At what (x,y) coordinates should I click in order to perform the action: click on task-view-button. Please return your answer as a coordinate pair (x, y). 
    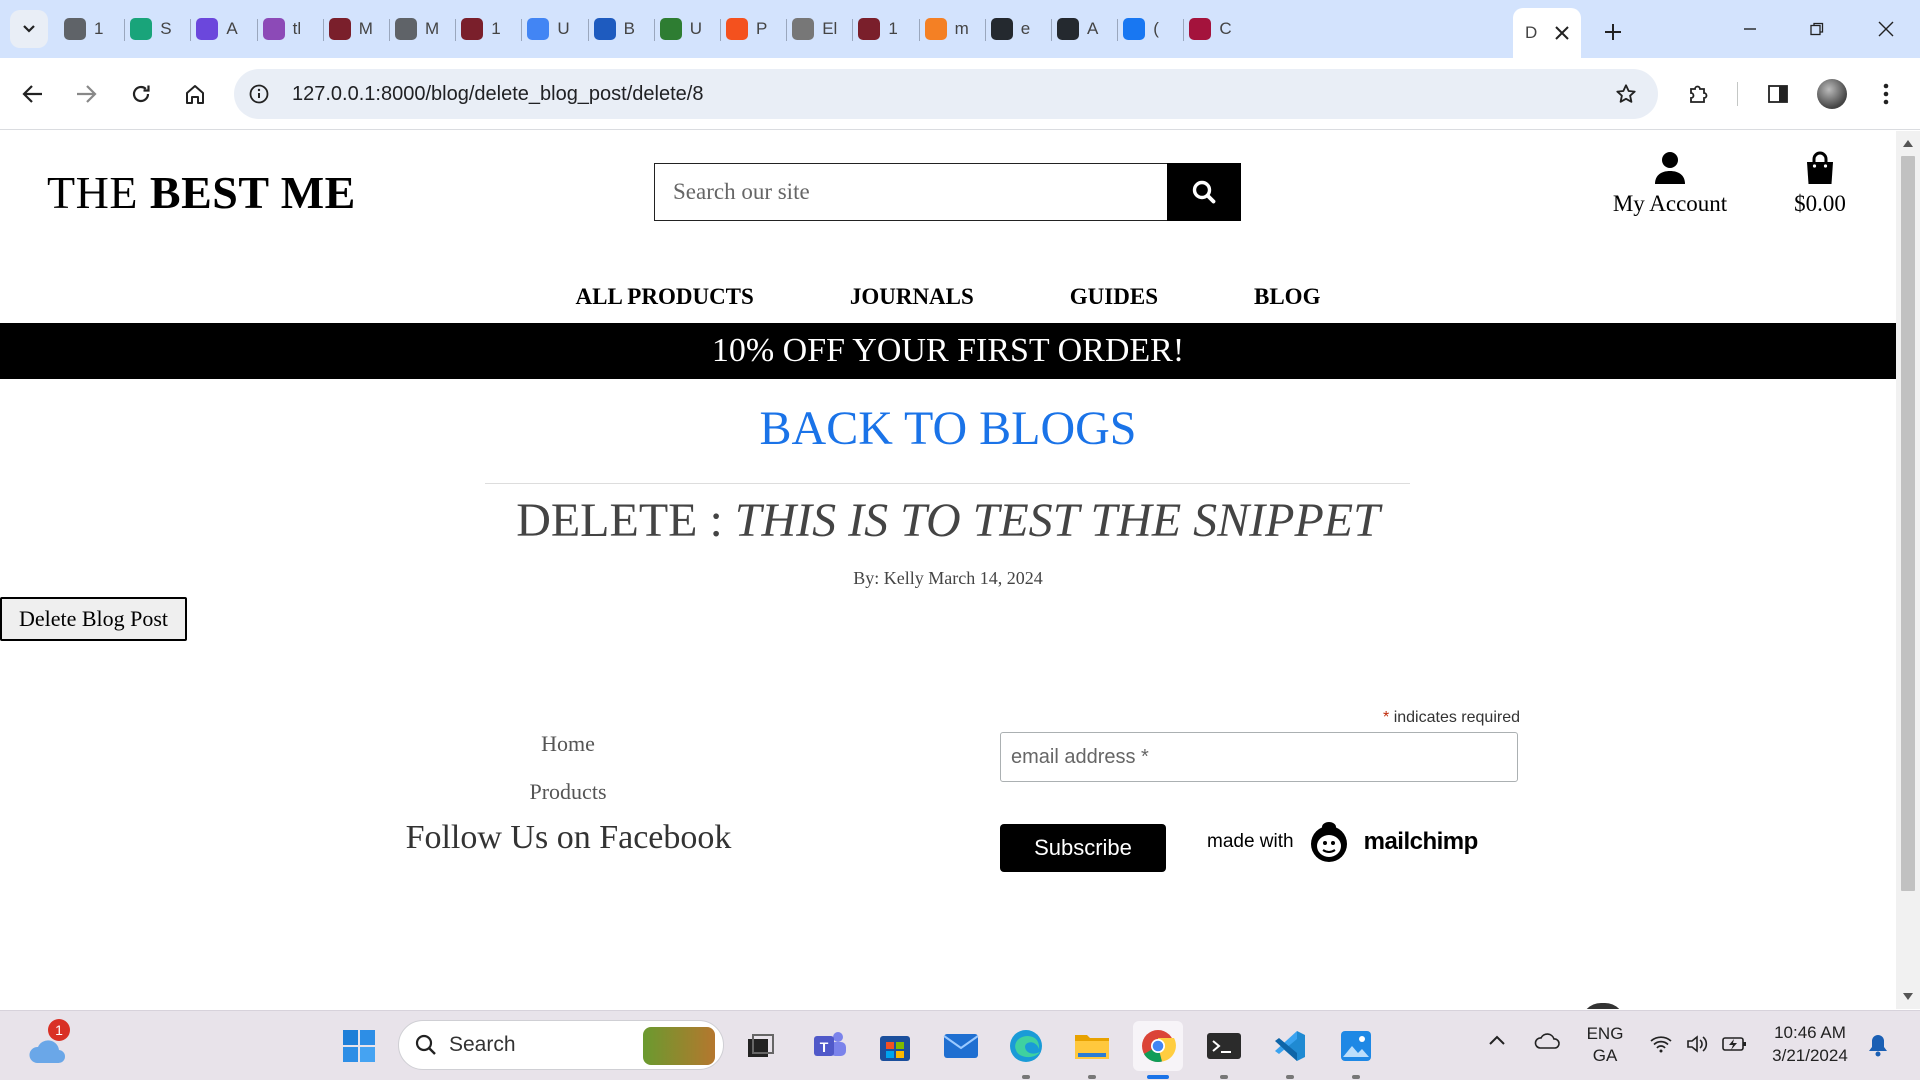
    Looking at the image, I should click on (761, 1046).